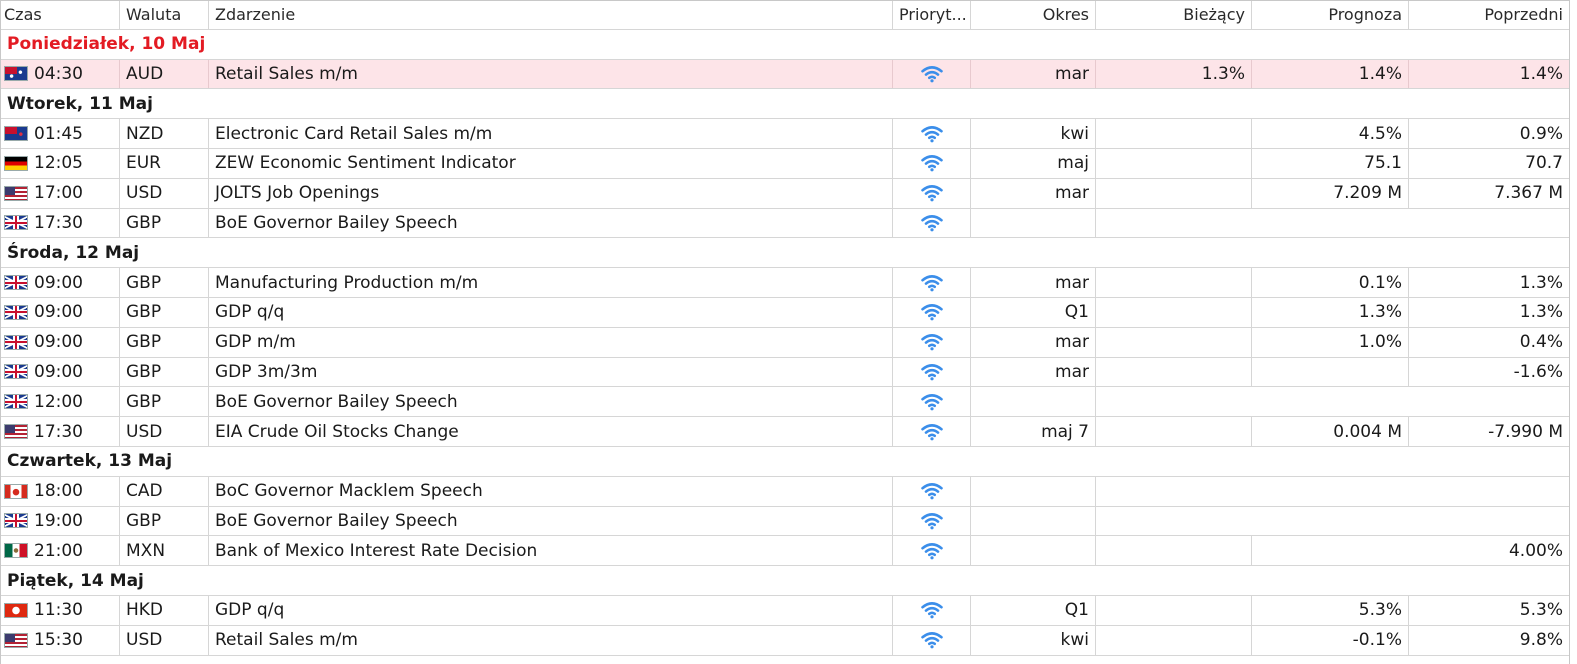 The height and width of the screenshot is (664, 1577). What do you see at coordinates (785, 640) in the screenshot?
I see `table-row: 15:30 USD Retail Sales m/m kwi -0.1% 9.8%` at bounding box center [785, 640].